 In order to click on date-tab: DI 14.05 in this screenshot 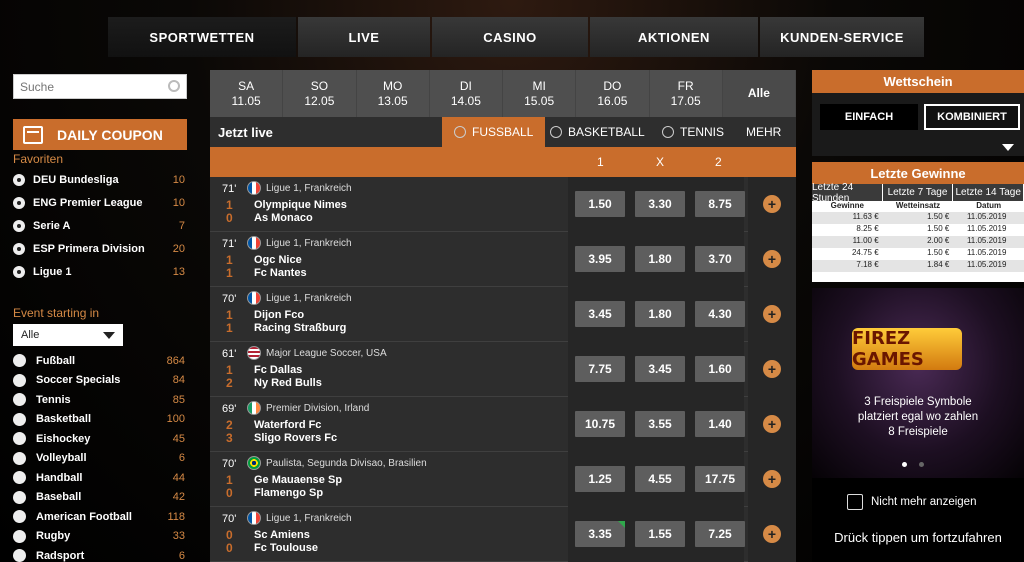, I will do `click(466, 93)`.